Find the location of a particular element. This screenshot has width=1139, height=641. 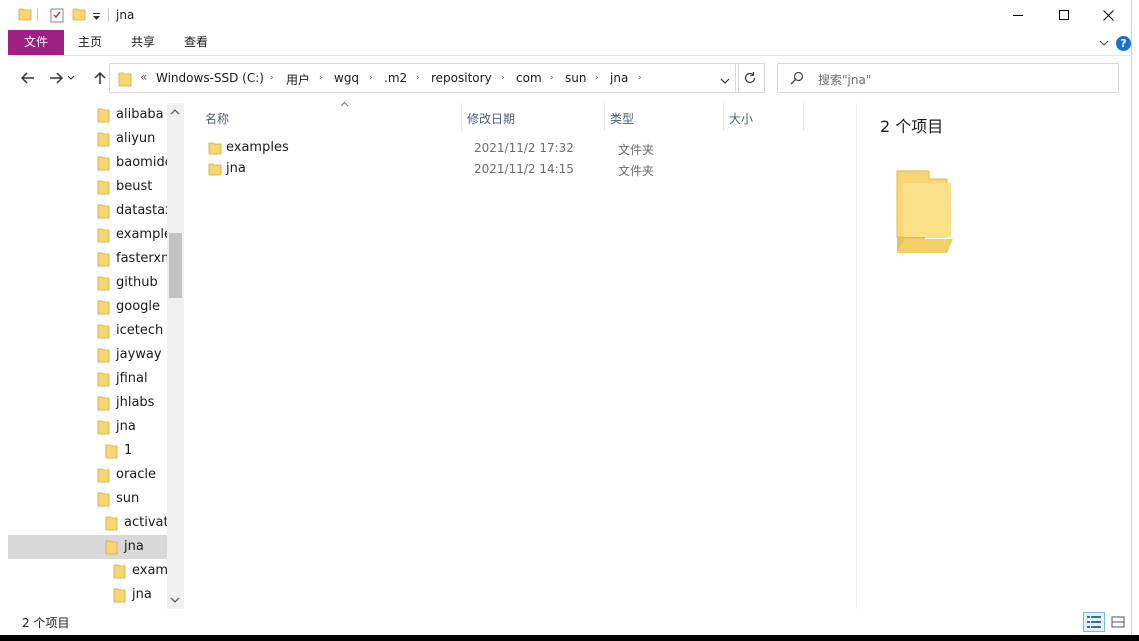

tree-item: examples is located at coordinates (87, 571).